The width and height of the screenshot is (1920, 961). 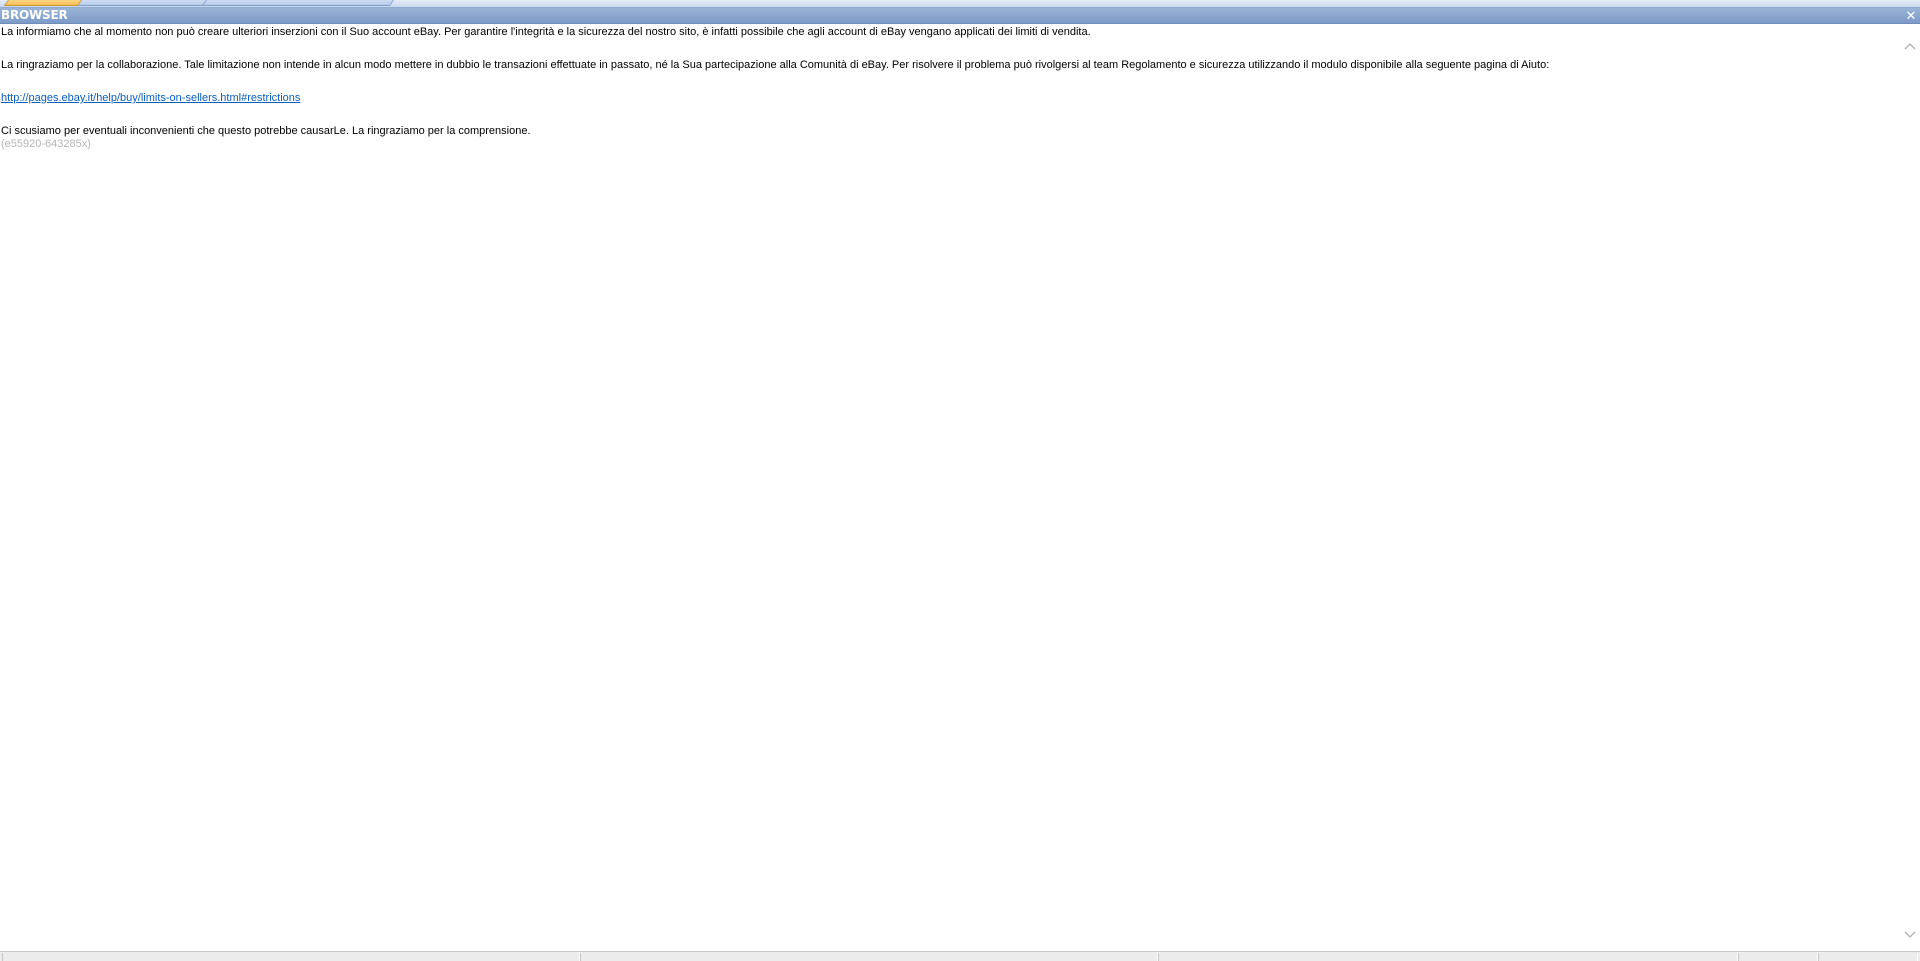 I want to click on panel-title: BROWSER, so click(x=34, y=15).